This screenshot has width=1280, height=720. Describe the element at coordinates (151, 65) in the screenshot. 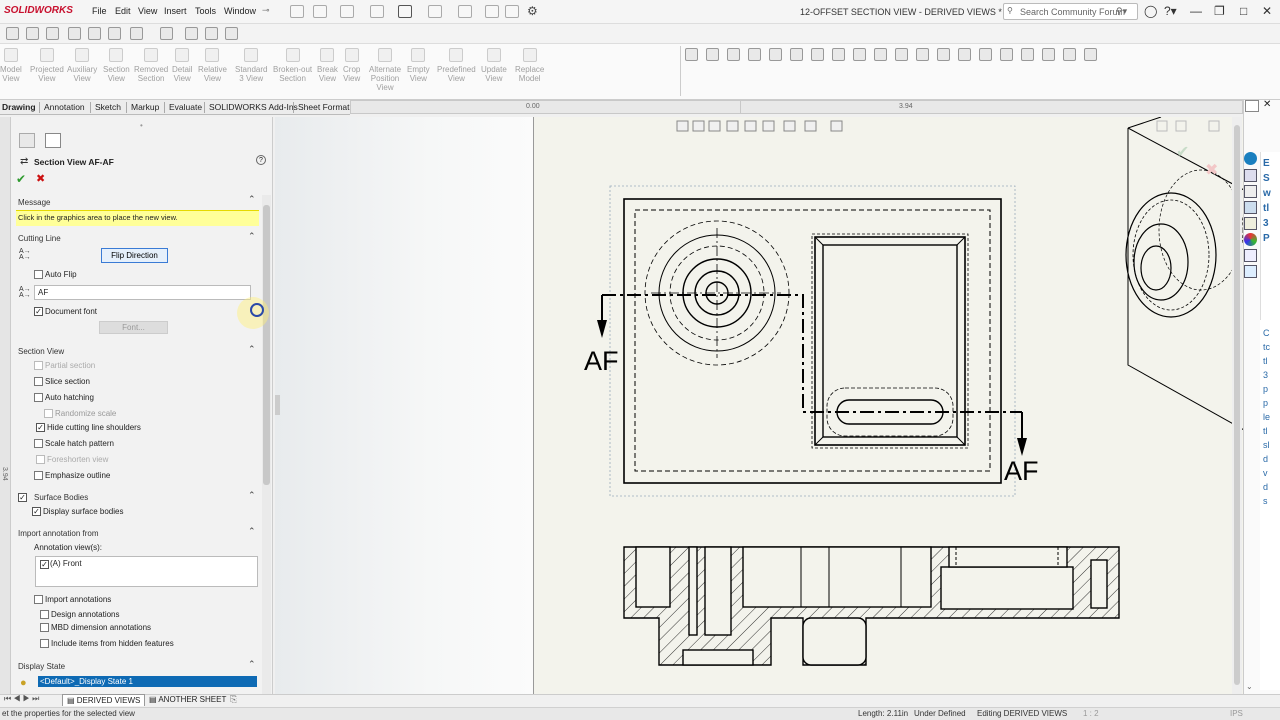

I see `ribbon-button-4: Removed Section` at that location.